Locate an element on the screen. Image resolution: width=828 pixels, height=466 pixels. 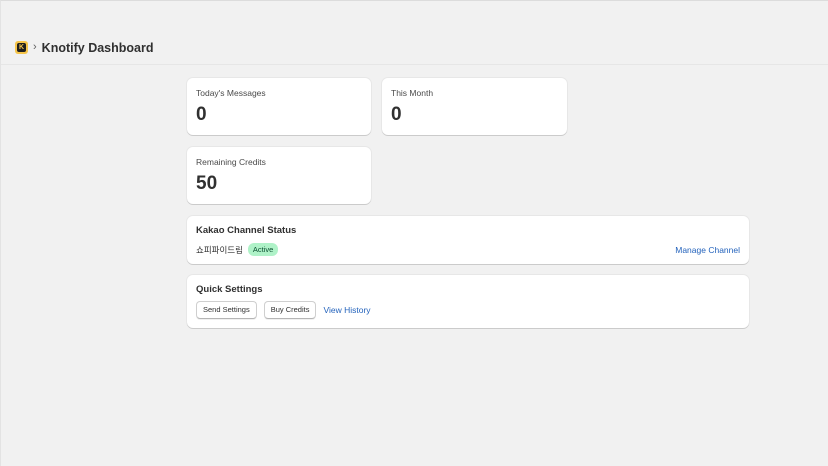
kakao-channel-row: 쇼피파이드림 Active Manage Channel is located at coordinates (468, 249).